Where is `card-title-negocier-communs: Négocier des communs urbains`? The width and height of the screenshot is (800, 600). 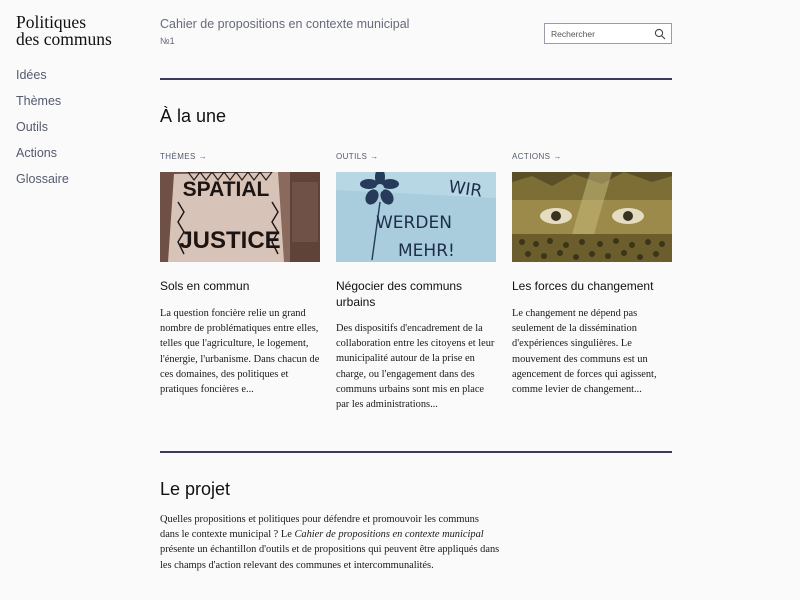
card-title-negocier-communs: Négocier des communs urbains is located at coordinates (416, 294).